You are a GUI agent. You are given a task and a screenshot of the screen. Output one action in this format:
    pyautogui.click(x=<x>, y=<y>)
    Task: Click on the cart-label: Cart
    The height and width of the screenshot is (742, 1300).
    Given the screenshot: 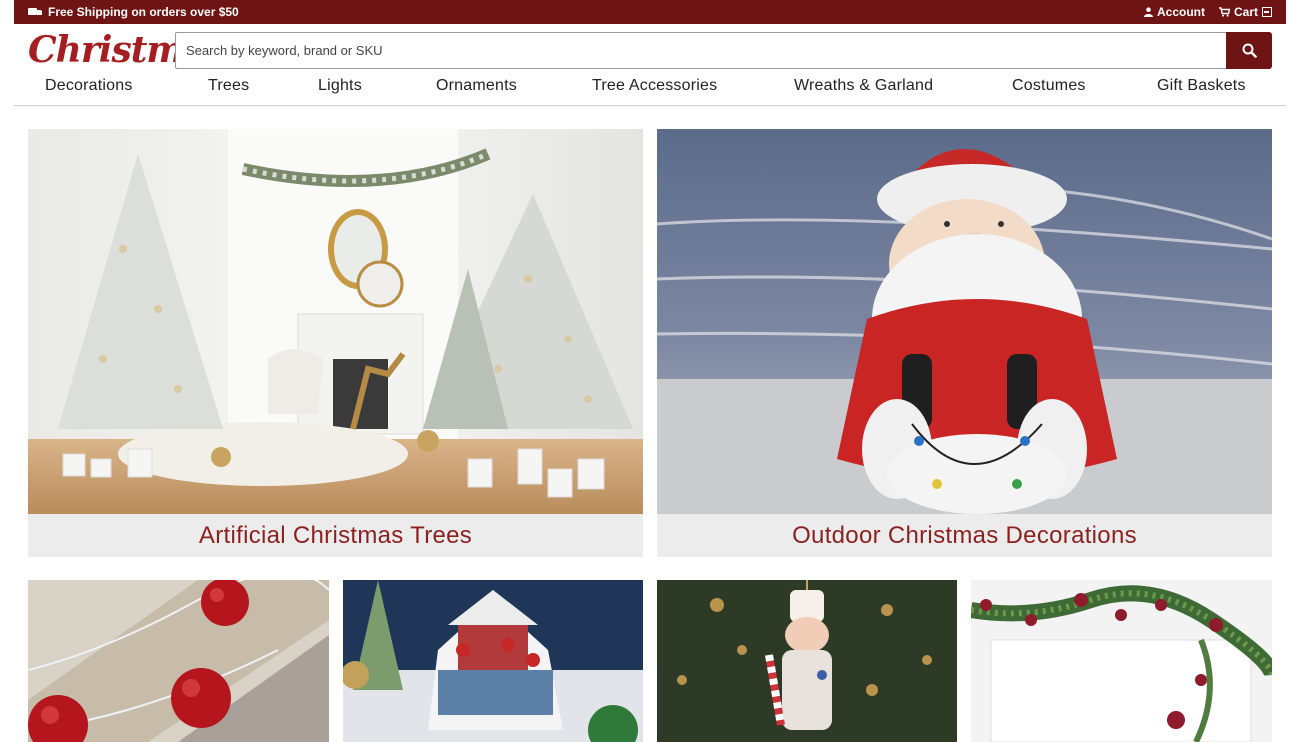 What is the action you would take?
    pyautogui.click(x=1245, y=12)
    